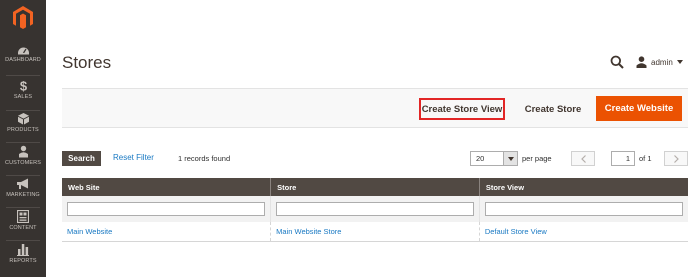 The width and height of the screenshot is (700, 277). I want to click on next-page-button, so click(676, 158).